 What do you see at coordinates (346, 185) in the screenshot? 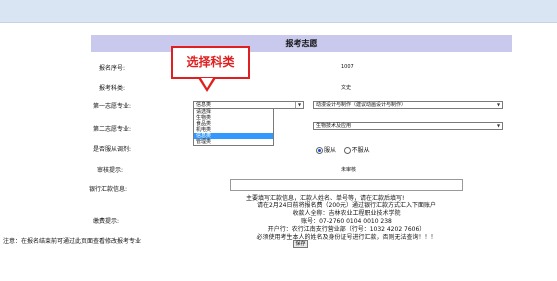
I see `bank-info-input` at bounding box center [346, 185].